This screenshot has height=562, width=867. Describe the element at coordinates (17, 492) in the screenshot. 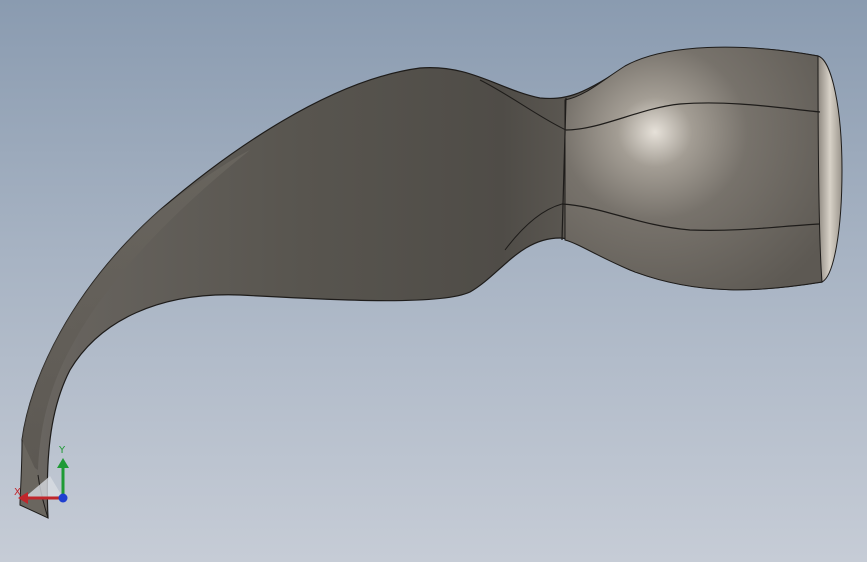

I see `x-axis-label: X` at that location.